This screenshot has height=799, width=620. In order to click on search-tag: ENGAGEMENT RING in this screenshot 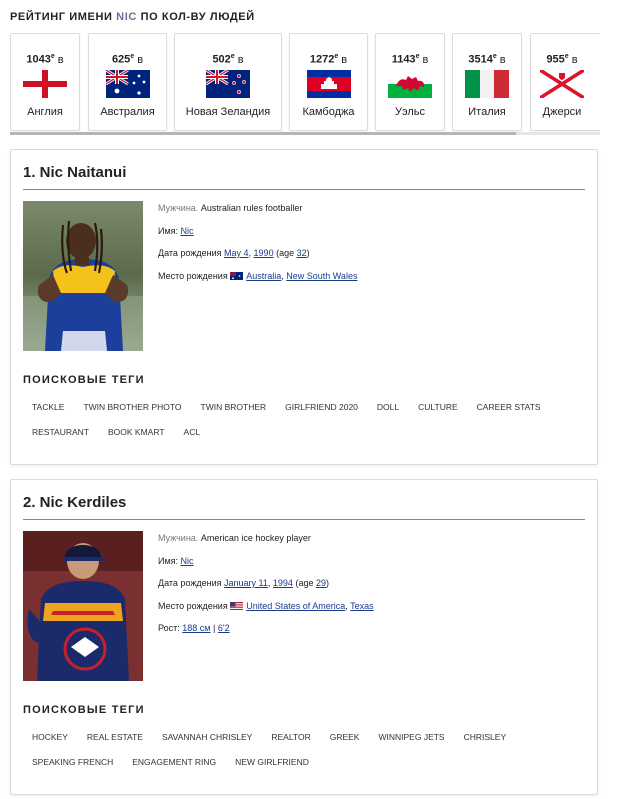, I will do `click(174, 762)`.